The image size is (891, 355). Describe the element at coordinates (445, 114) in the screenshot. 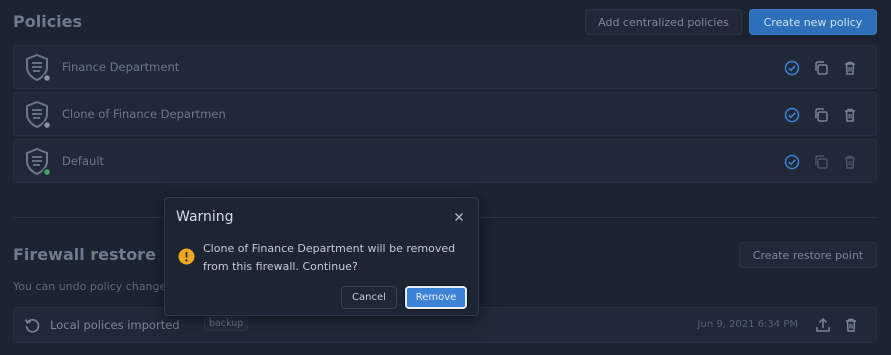

I see `policy-row: Clone of Finance Departmen` at that location.